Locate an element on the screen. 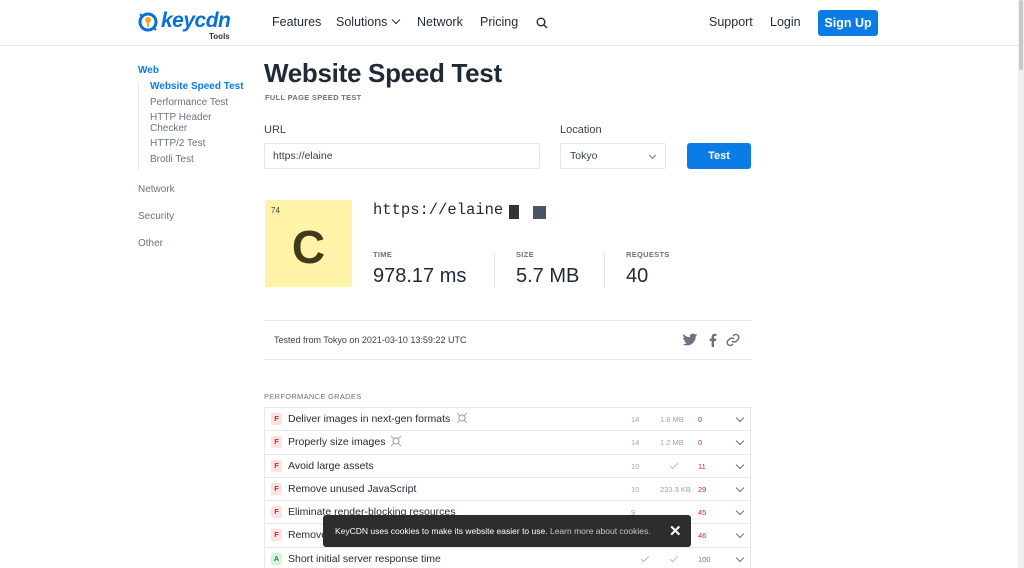 The image size is (1024, 568). logo-subtitle: Tools is located at coordinates (219, 36).